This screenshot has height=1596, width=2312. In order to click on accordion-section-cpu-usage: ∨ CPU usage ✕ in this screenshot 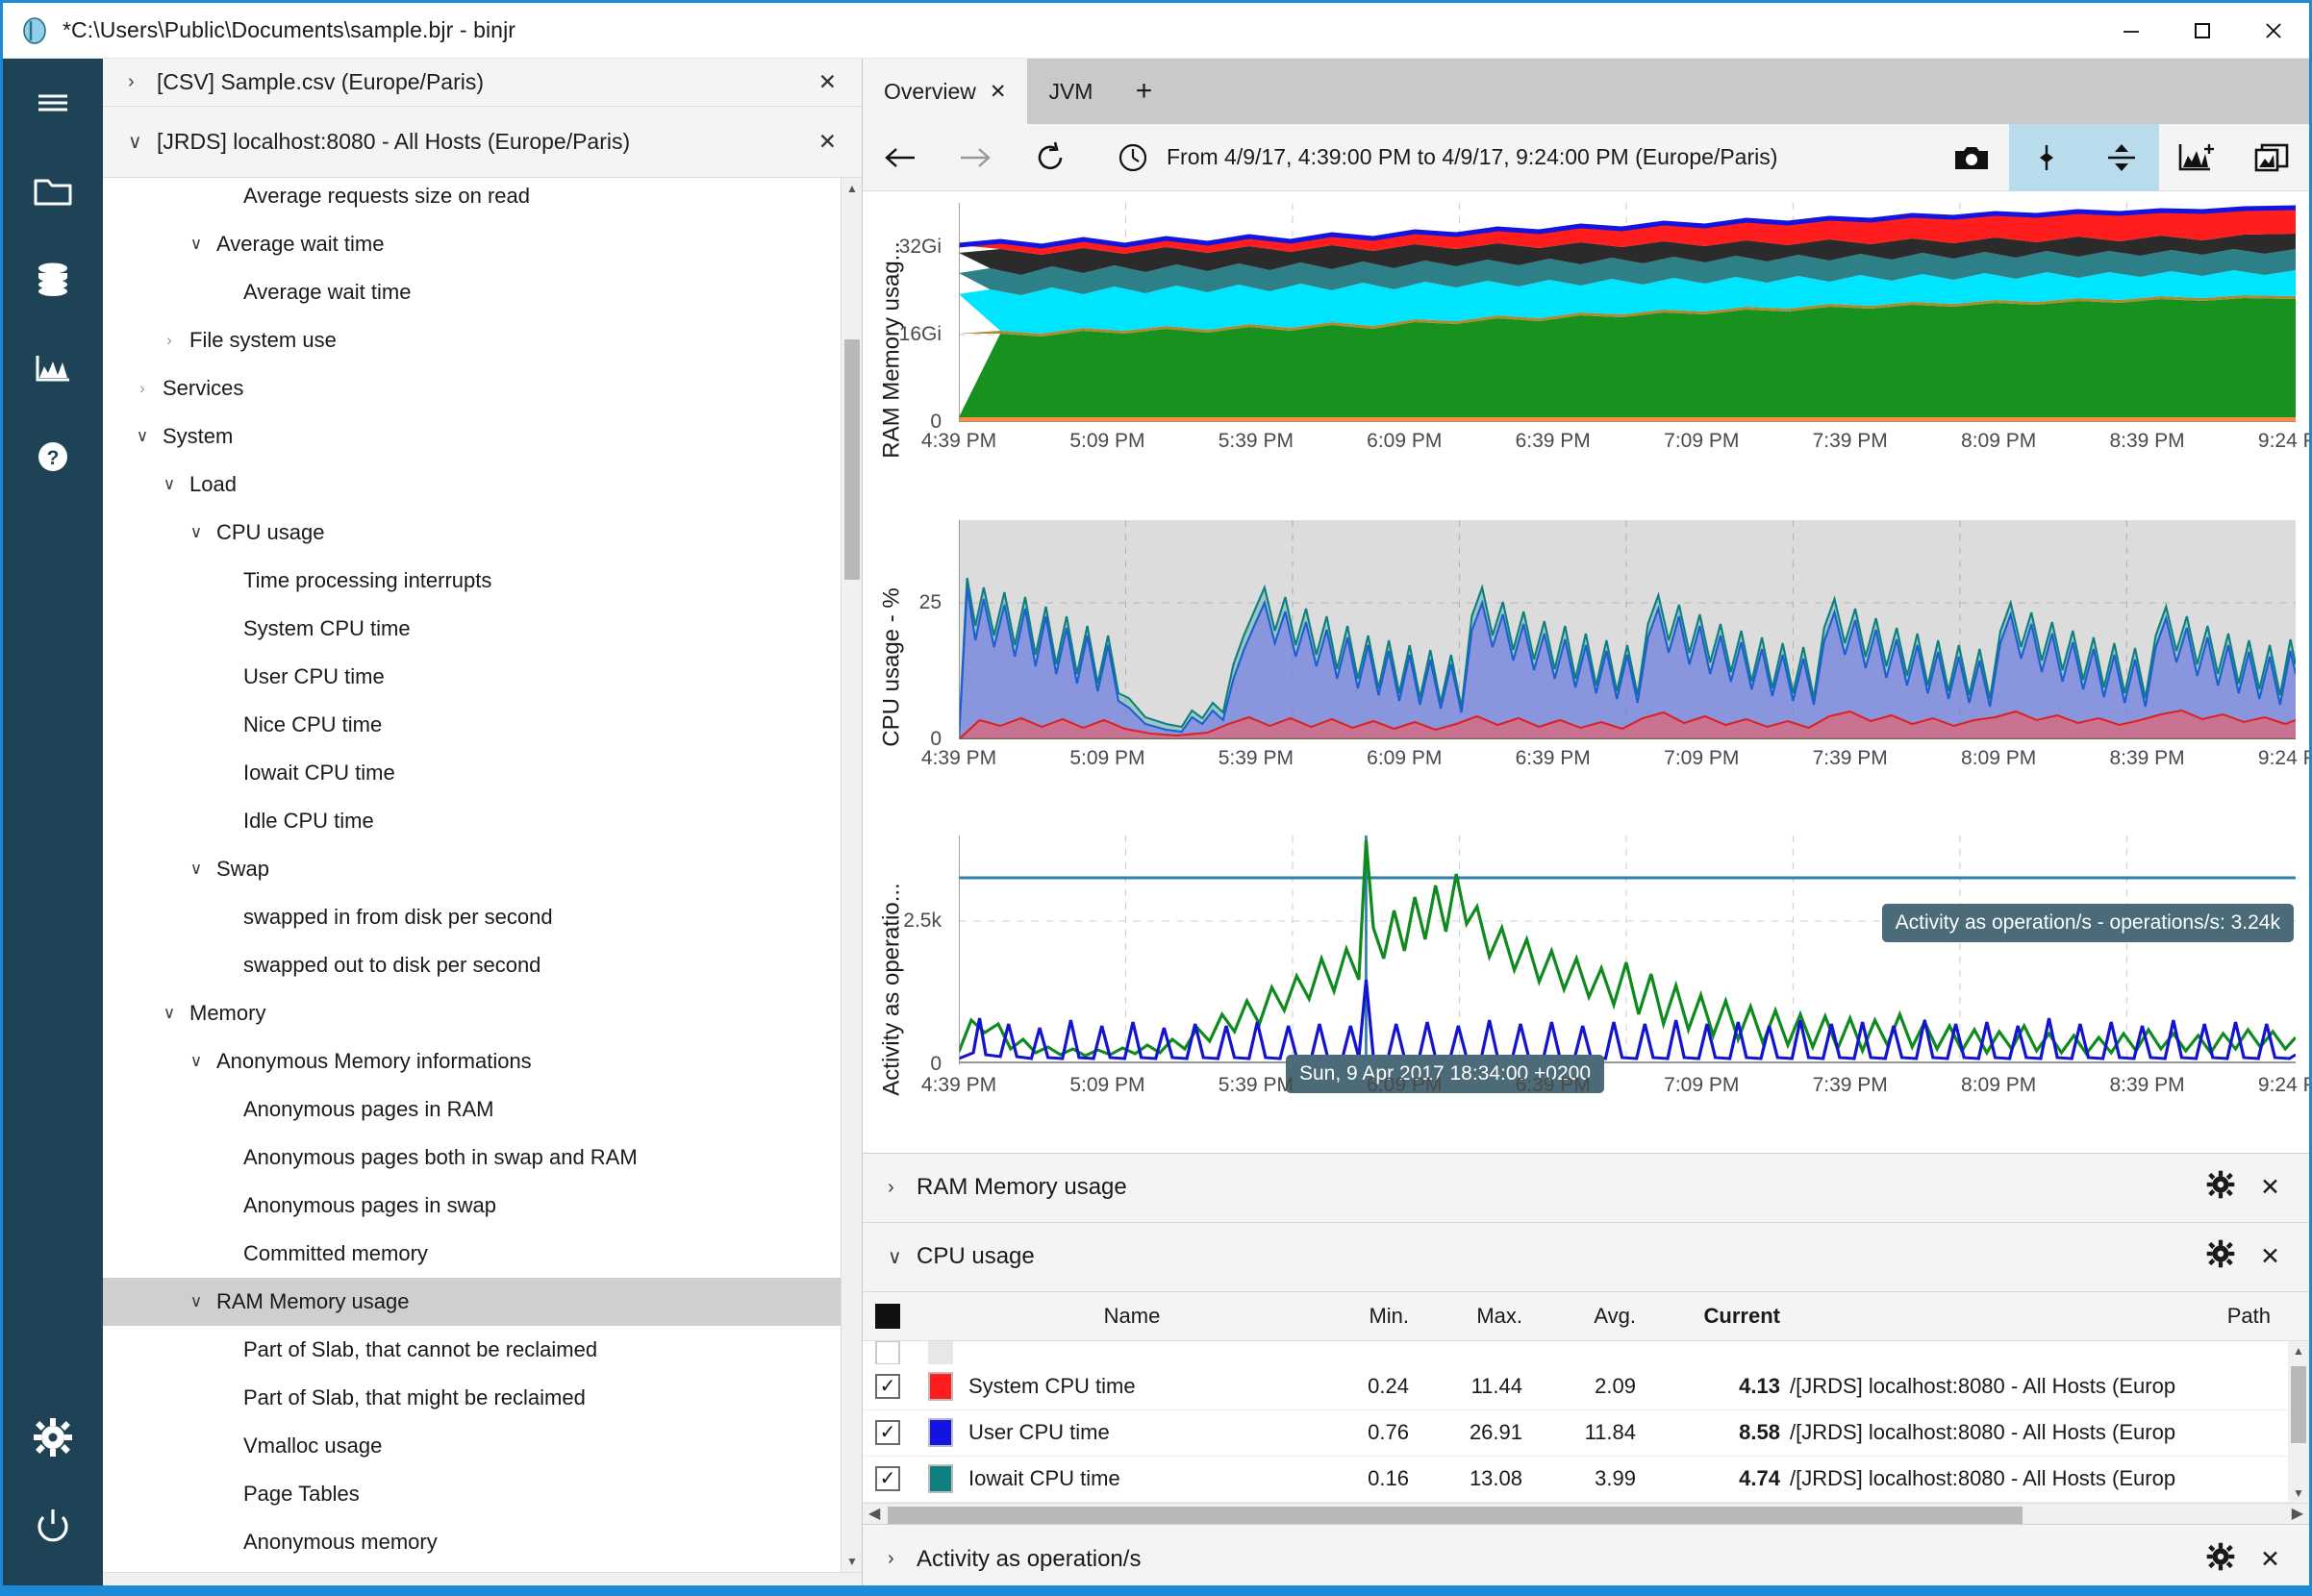, I will do `click(1586, 1257)`.